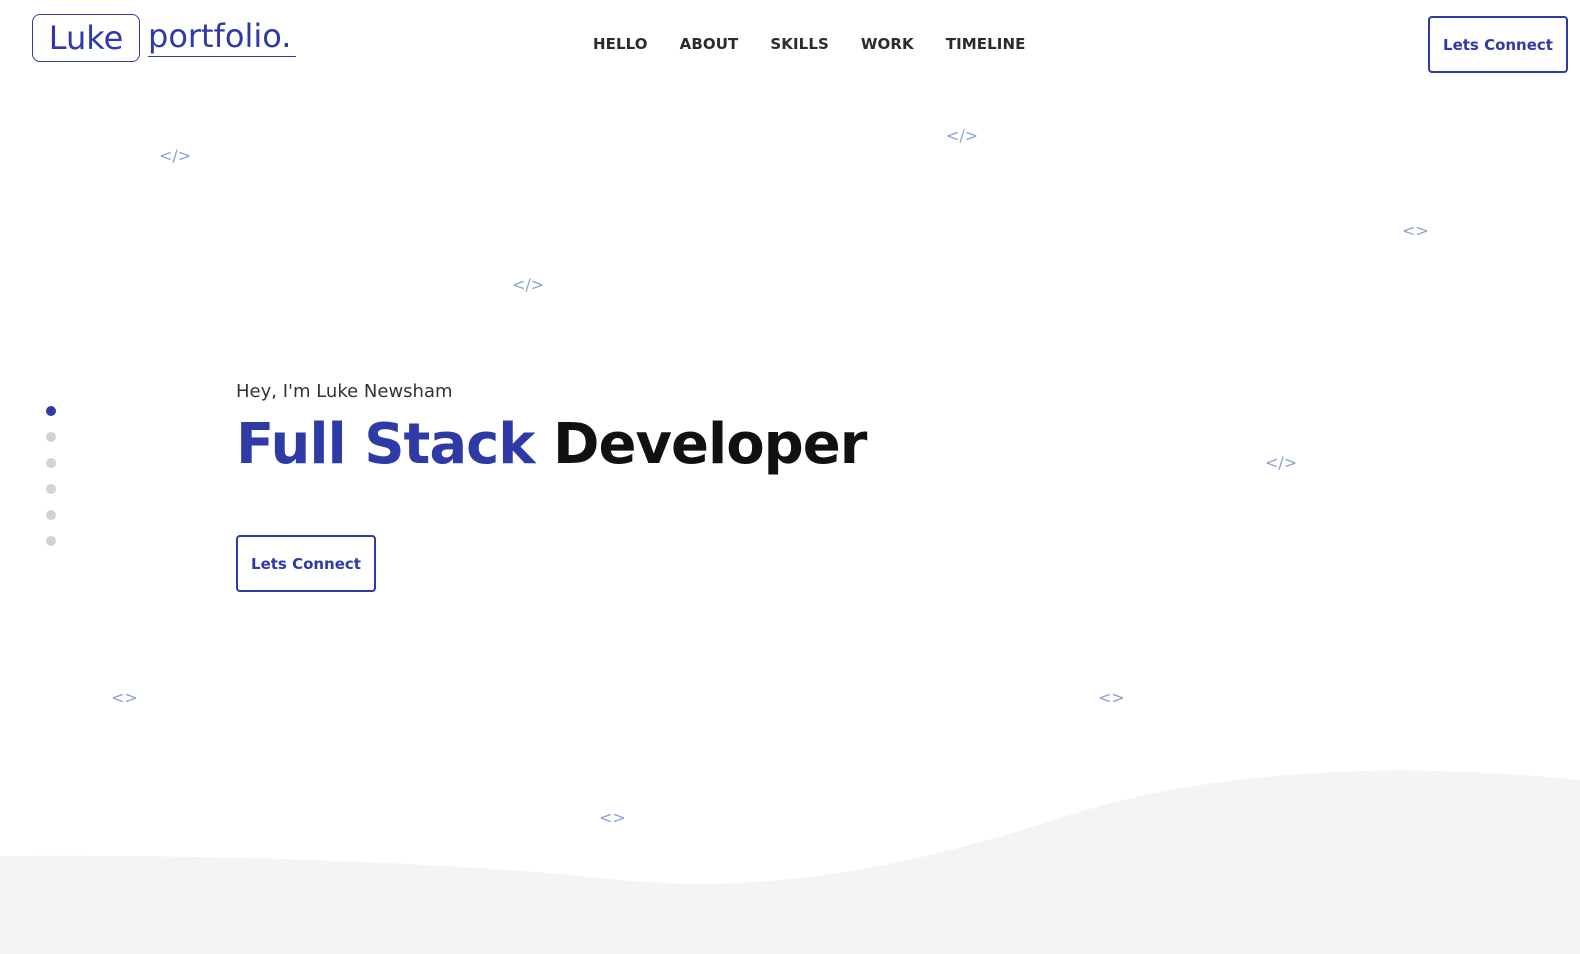 The image size is (1580, 954). I want to click on nav-about: ABOUT, so click(709, 44).